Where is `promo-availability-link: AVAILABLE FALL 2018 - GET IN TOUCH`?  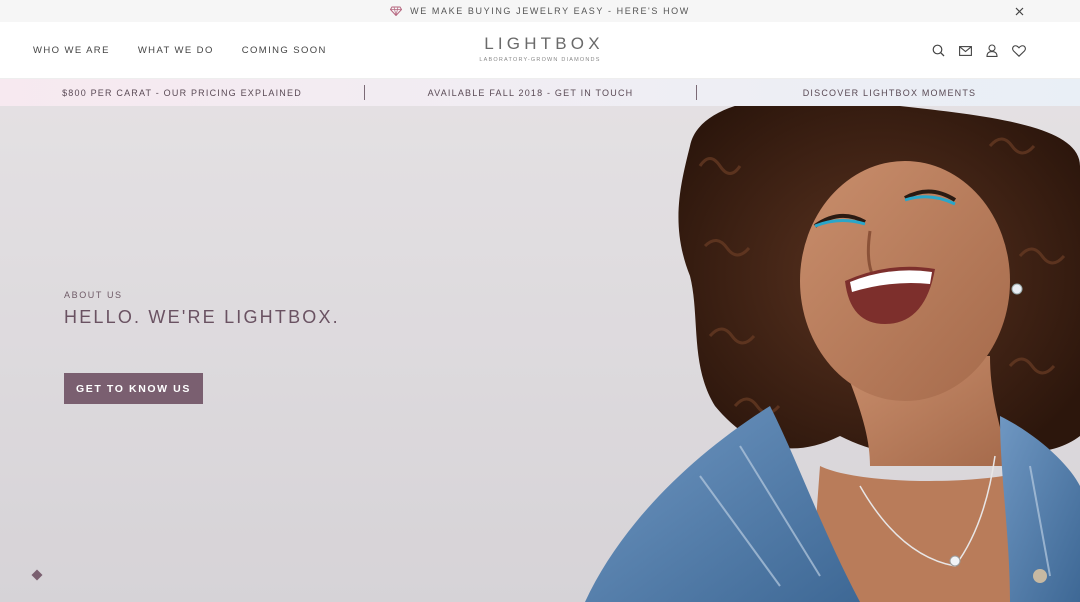 promo-availability-link: AVAILABLE FALL 2018 - GET IN TOUCH is located at coordinates (530, 92).